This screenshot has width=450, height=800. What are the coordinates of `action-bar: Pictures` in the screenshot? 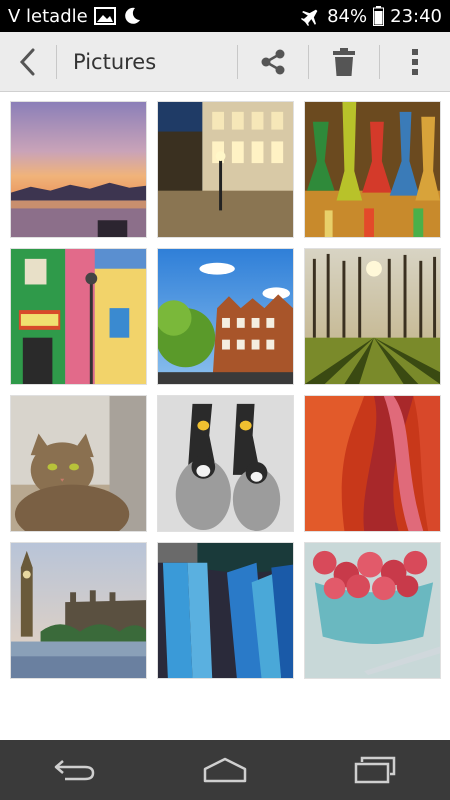 It's located at (225, 62).